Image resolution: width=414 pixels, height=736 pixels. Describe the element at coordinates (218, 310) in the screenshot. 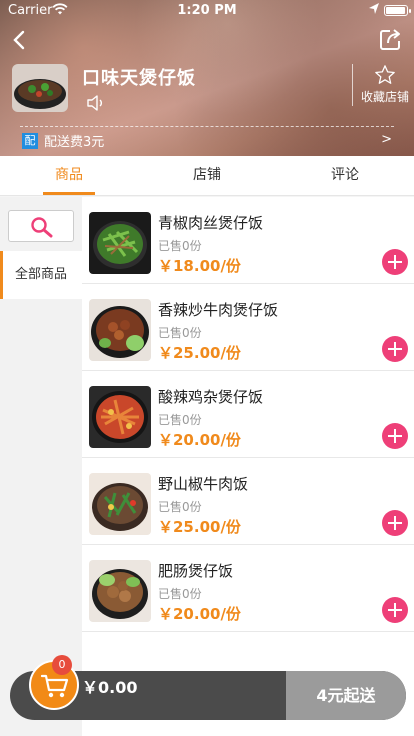

I see `product-name: 香辣炒牛肉煲仔饭` at that location.